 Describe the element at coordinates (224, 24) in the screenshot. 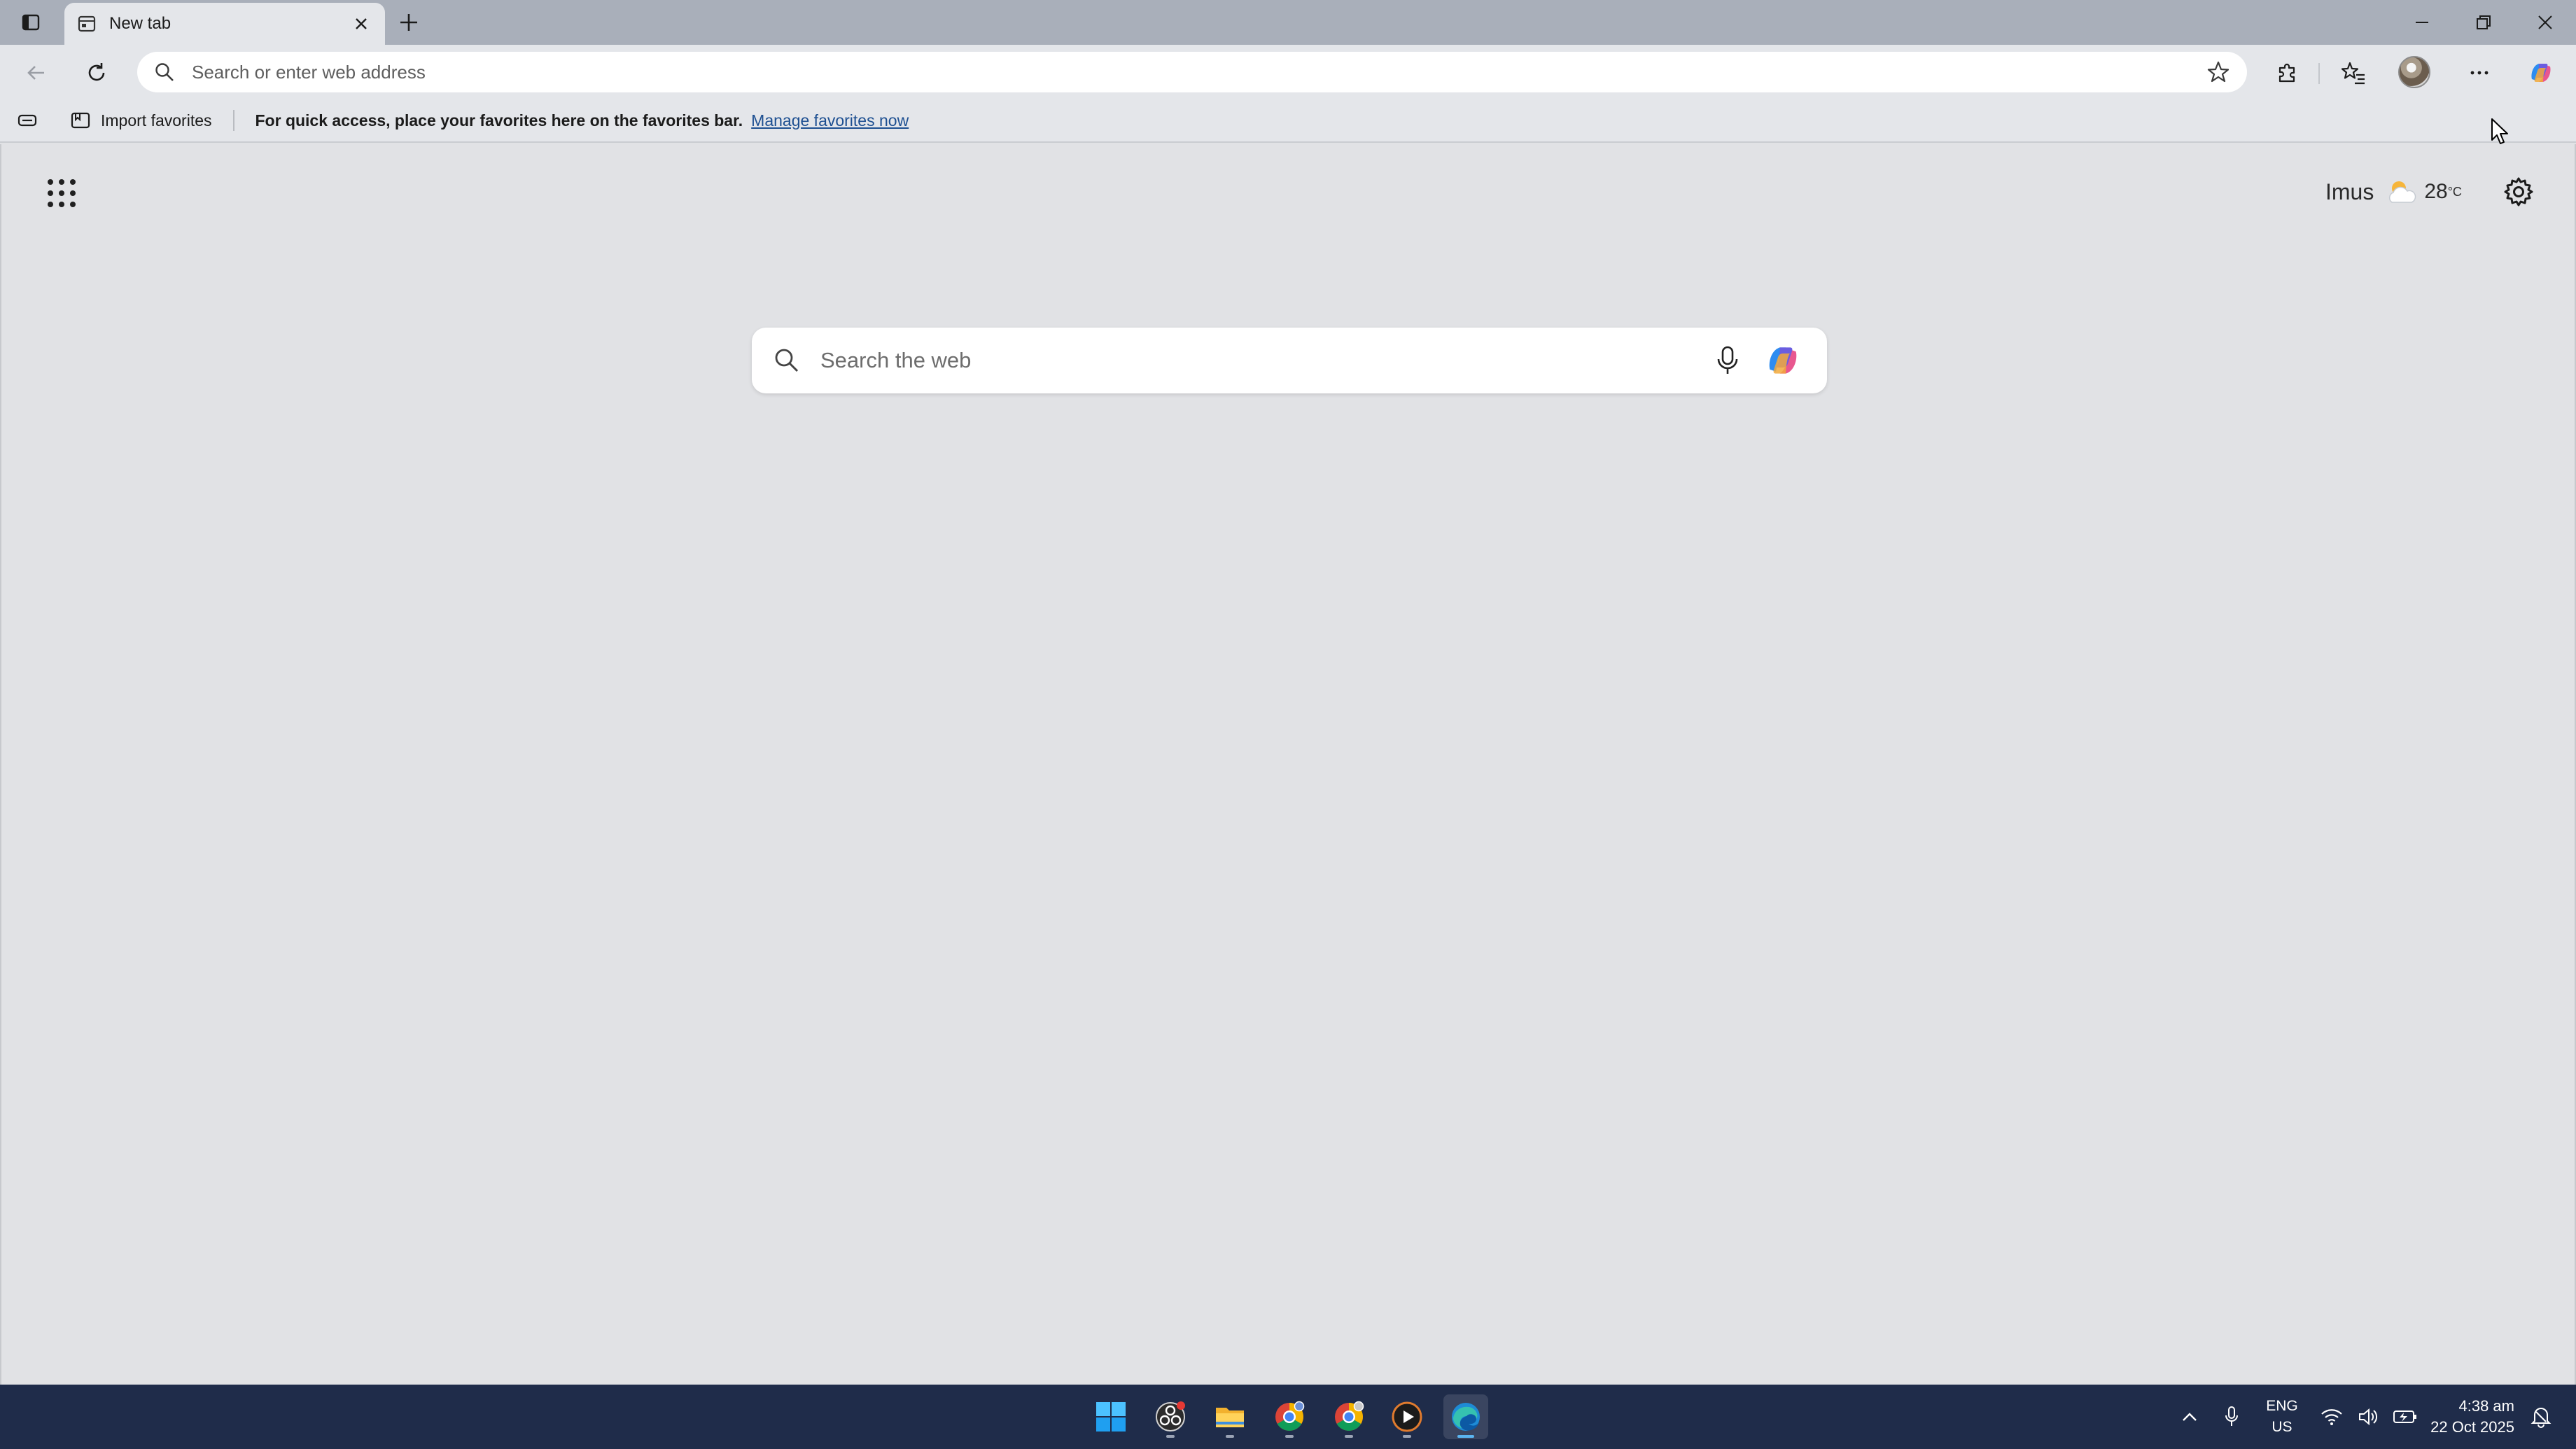

I see `tab-new-tab: New tab` at that location.